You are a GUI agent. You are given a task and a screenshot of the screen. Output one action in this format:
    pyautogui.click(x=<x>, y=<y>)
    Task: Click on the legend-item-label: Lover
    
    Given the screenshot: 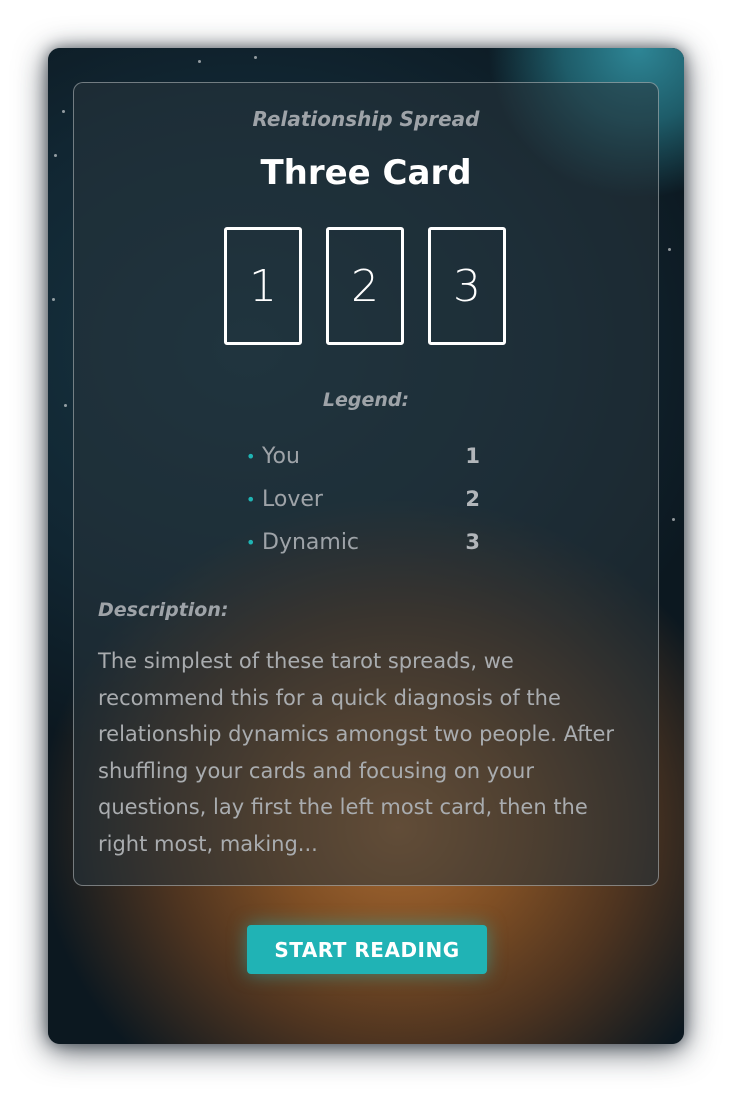 What is the action you would take?
    pyautogui.click(x=292, y=499)
    